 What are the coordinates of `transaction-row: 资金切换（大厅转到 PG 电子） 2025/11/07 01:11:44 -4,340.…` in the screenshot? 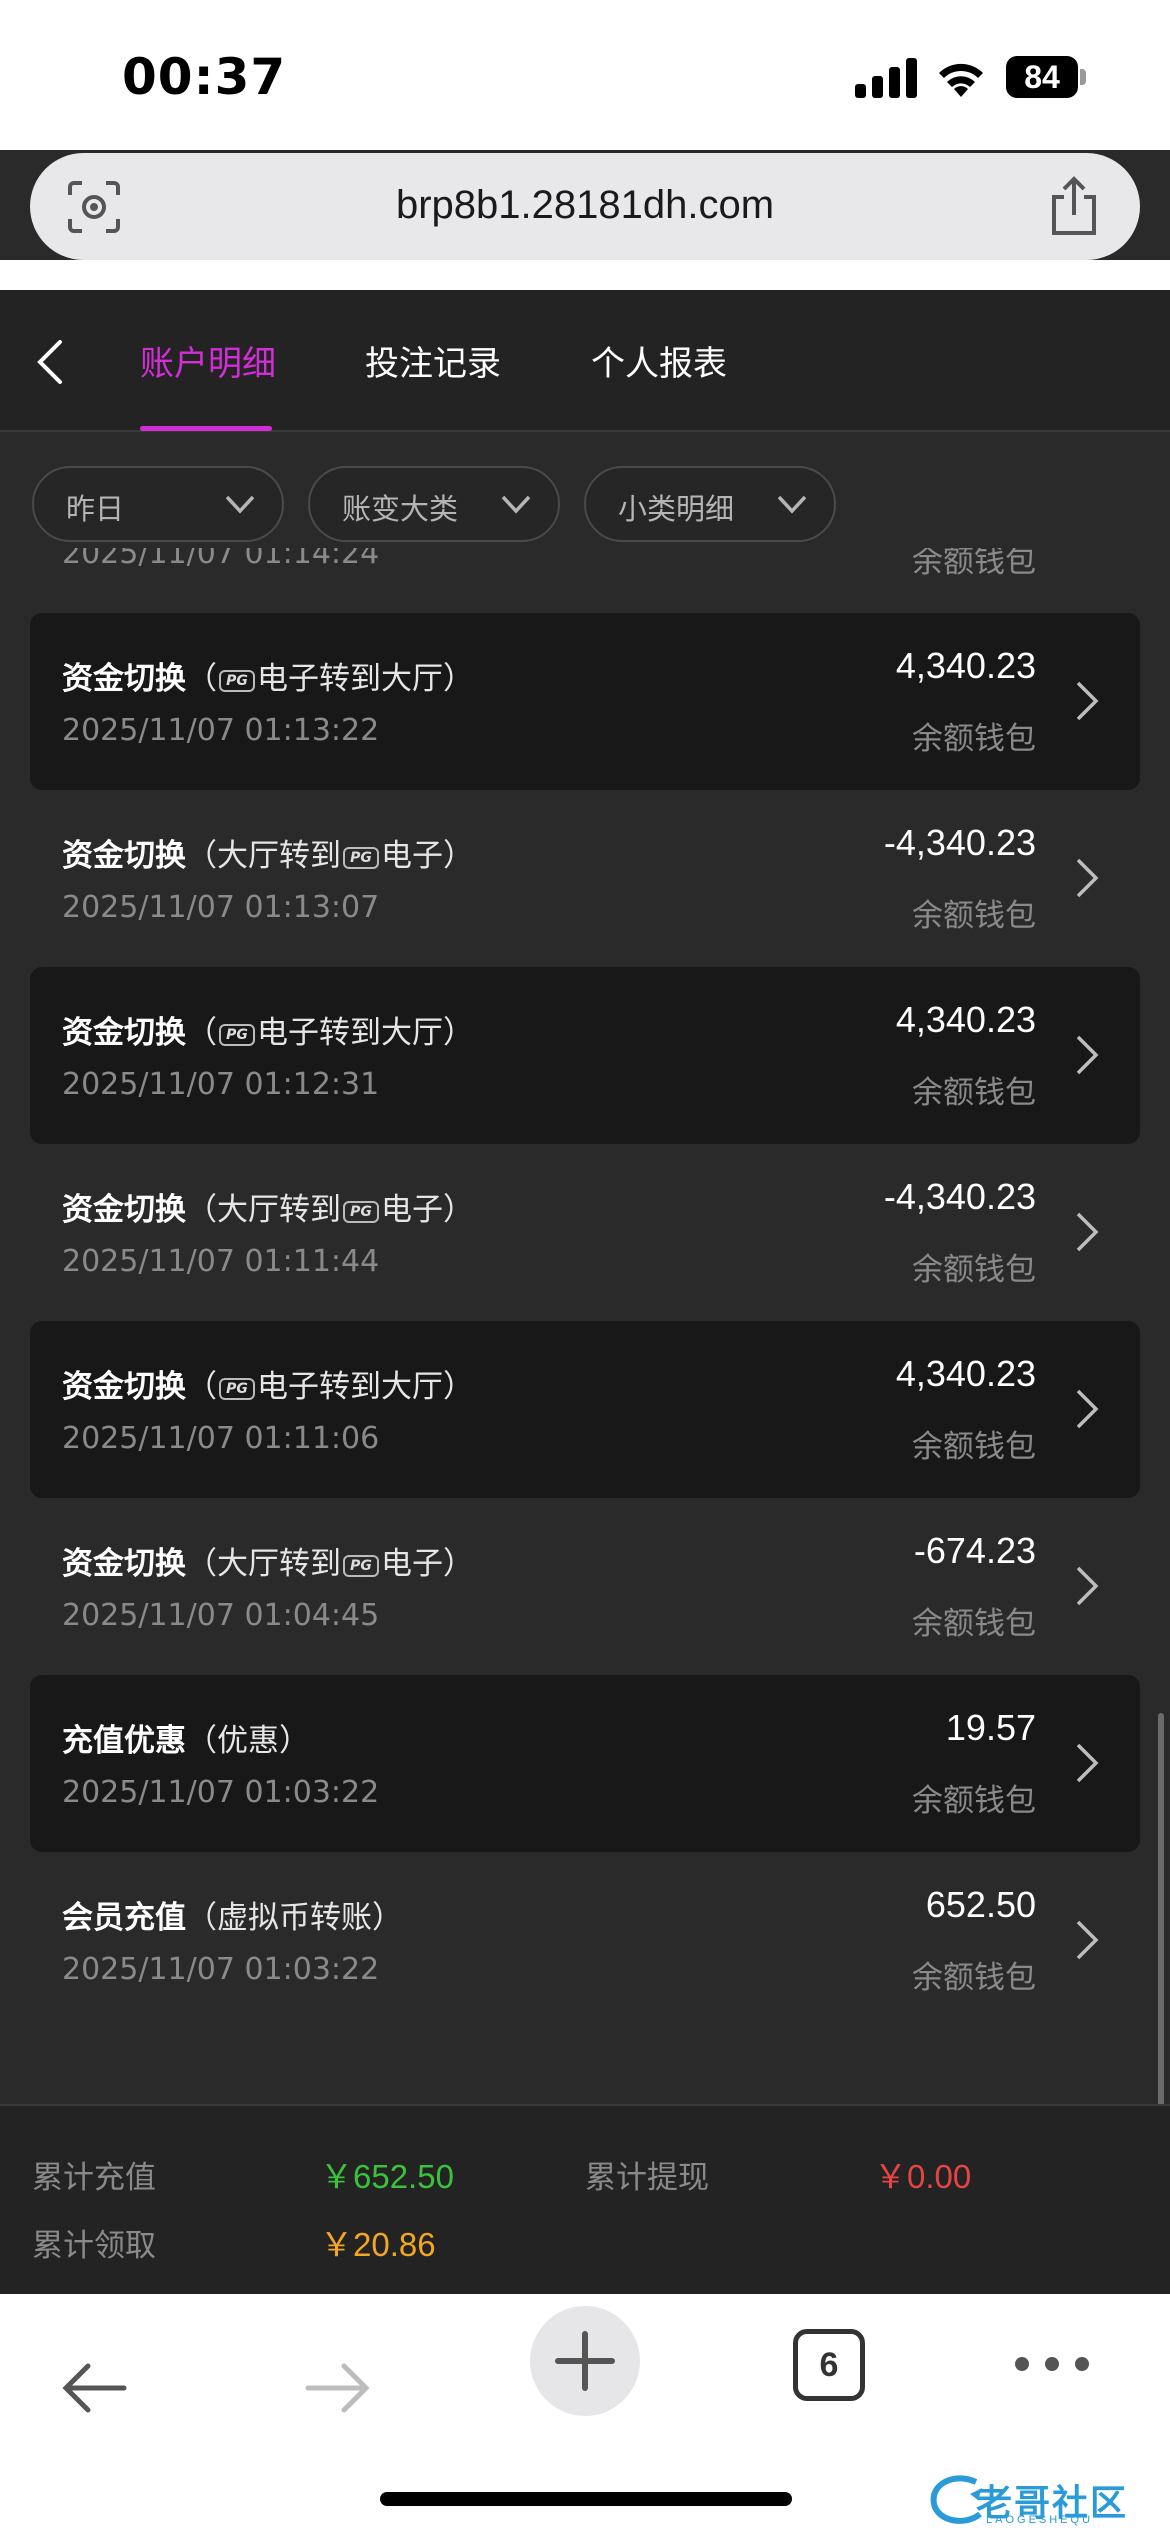 It's located at (585, 1232).